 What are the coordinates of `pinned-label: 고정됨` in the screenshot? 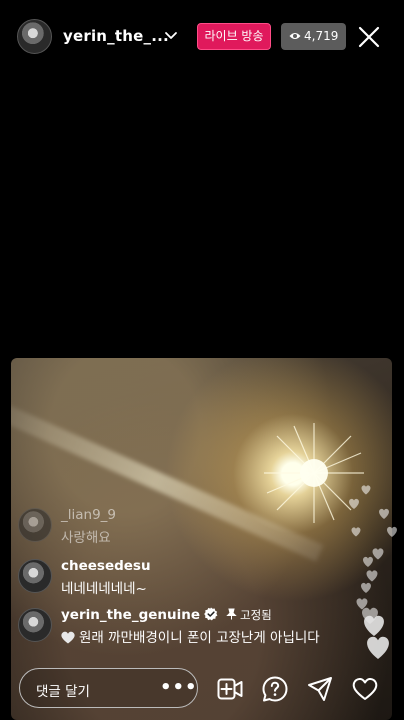 It's located at (256, 615).